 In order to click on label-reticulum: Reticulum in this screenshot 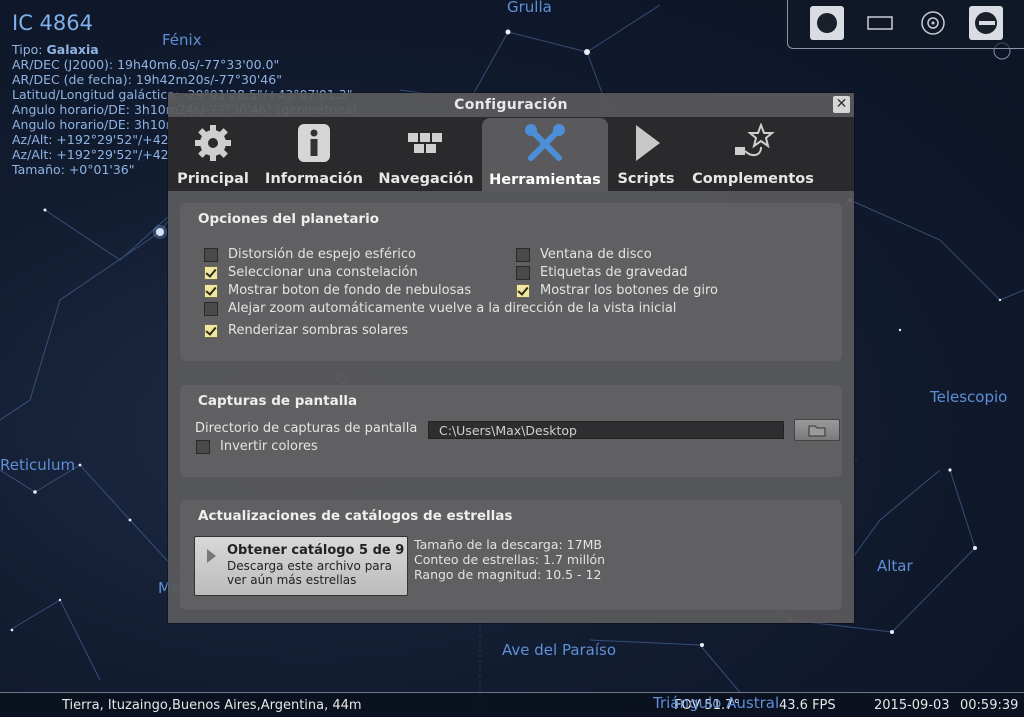, I will do `click(38, 465)`.